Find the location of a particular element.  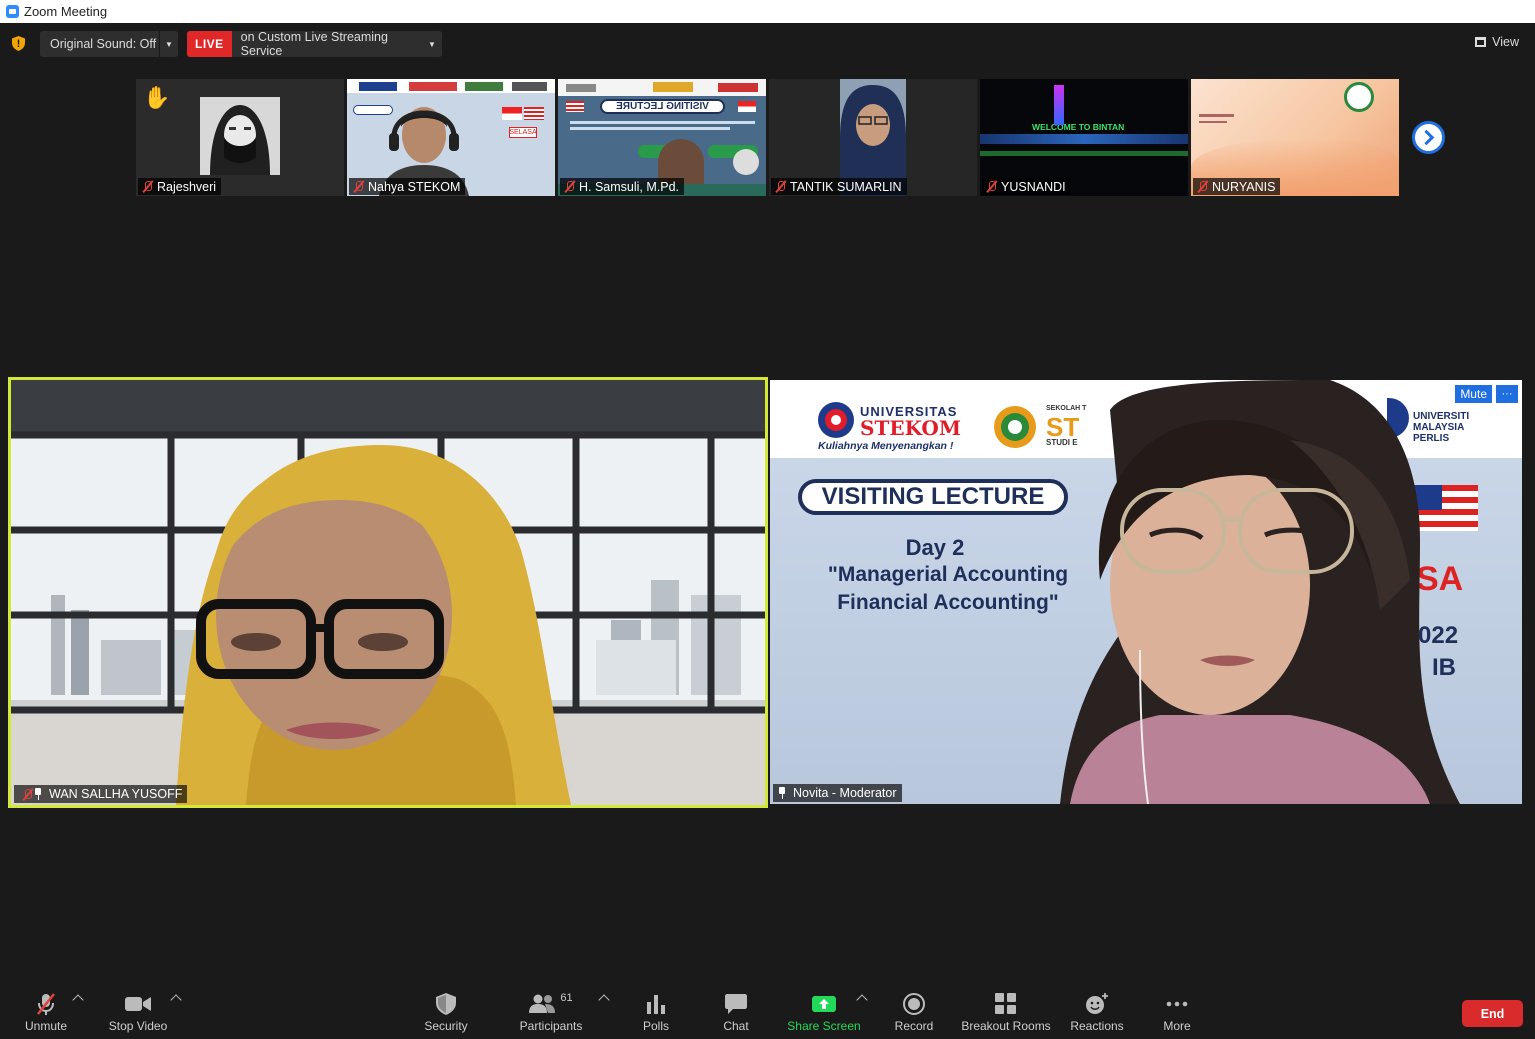

zoom-logo-icon is located at coordinates (12, 11).